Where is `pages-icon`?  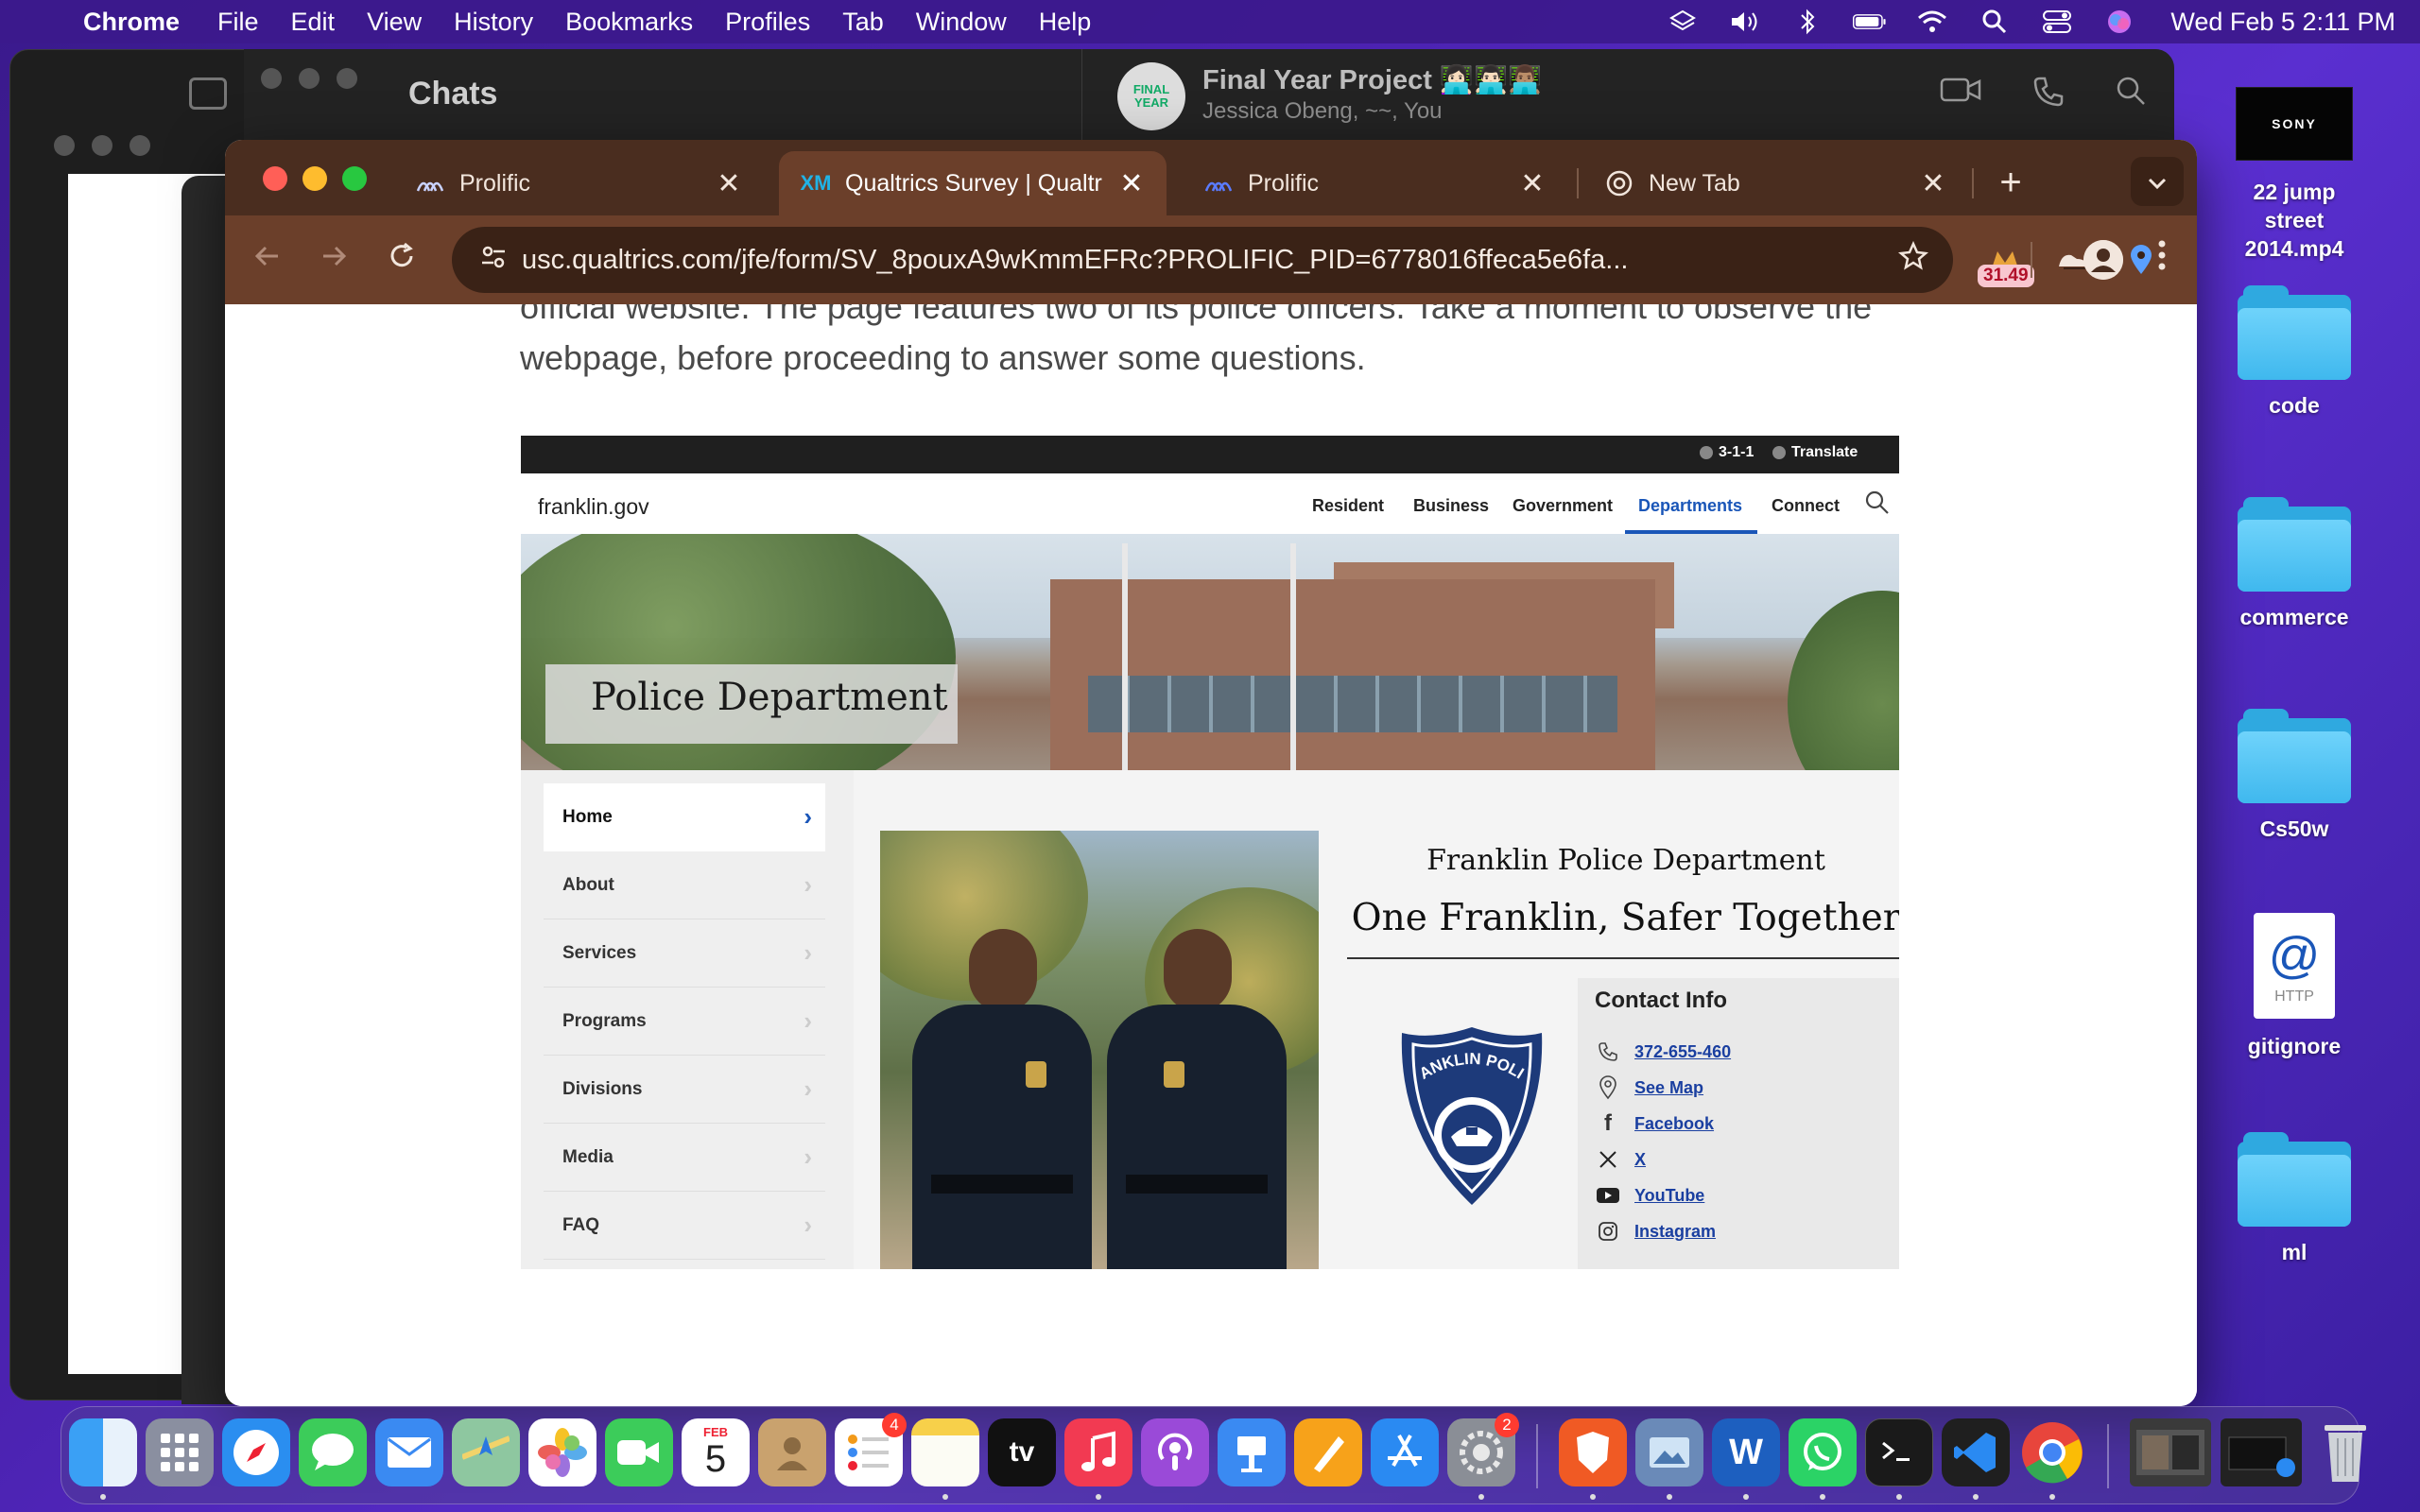 pages-icon is located at coordinates (1328, 1452).